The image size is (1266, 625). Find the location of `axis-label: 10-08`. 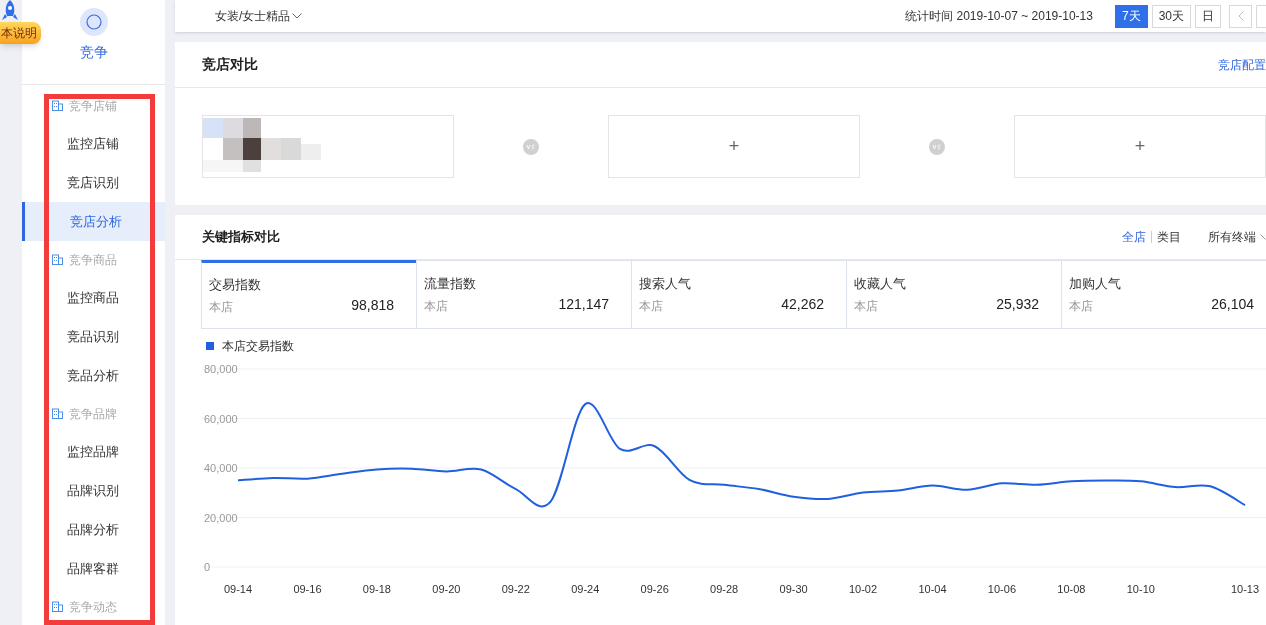

axis-label: 10-08 is located at coordinates (1071, 589).